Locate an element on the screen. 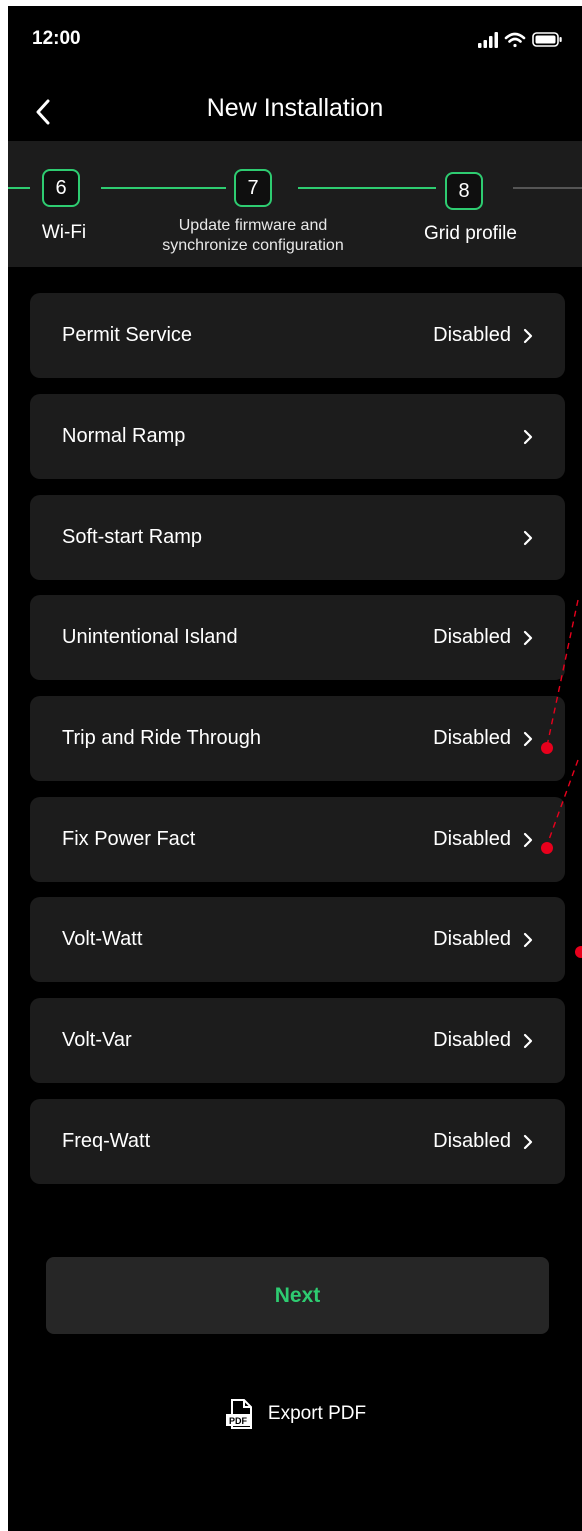 This screenshot has height=1531, width=582. status-icons is located at coordinates (520, 40).